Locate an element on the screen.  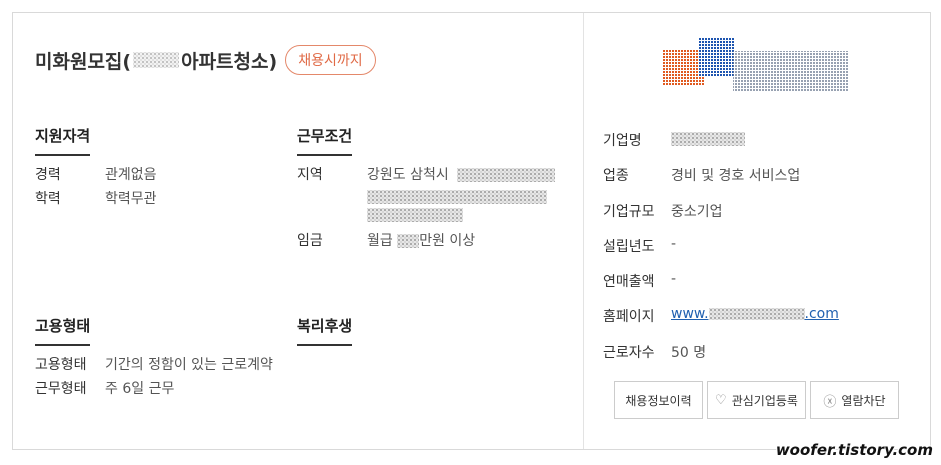
redacted-name is located at coordinates (156, 60).